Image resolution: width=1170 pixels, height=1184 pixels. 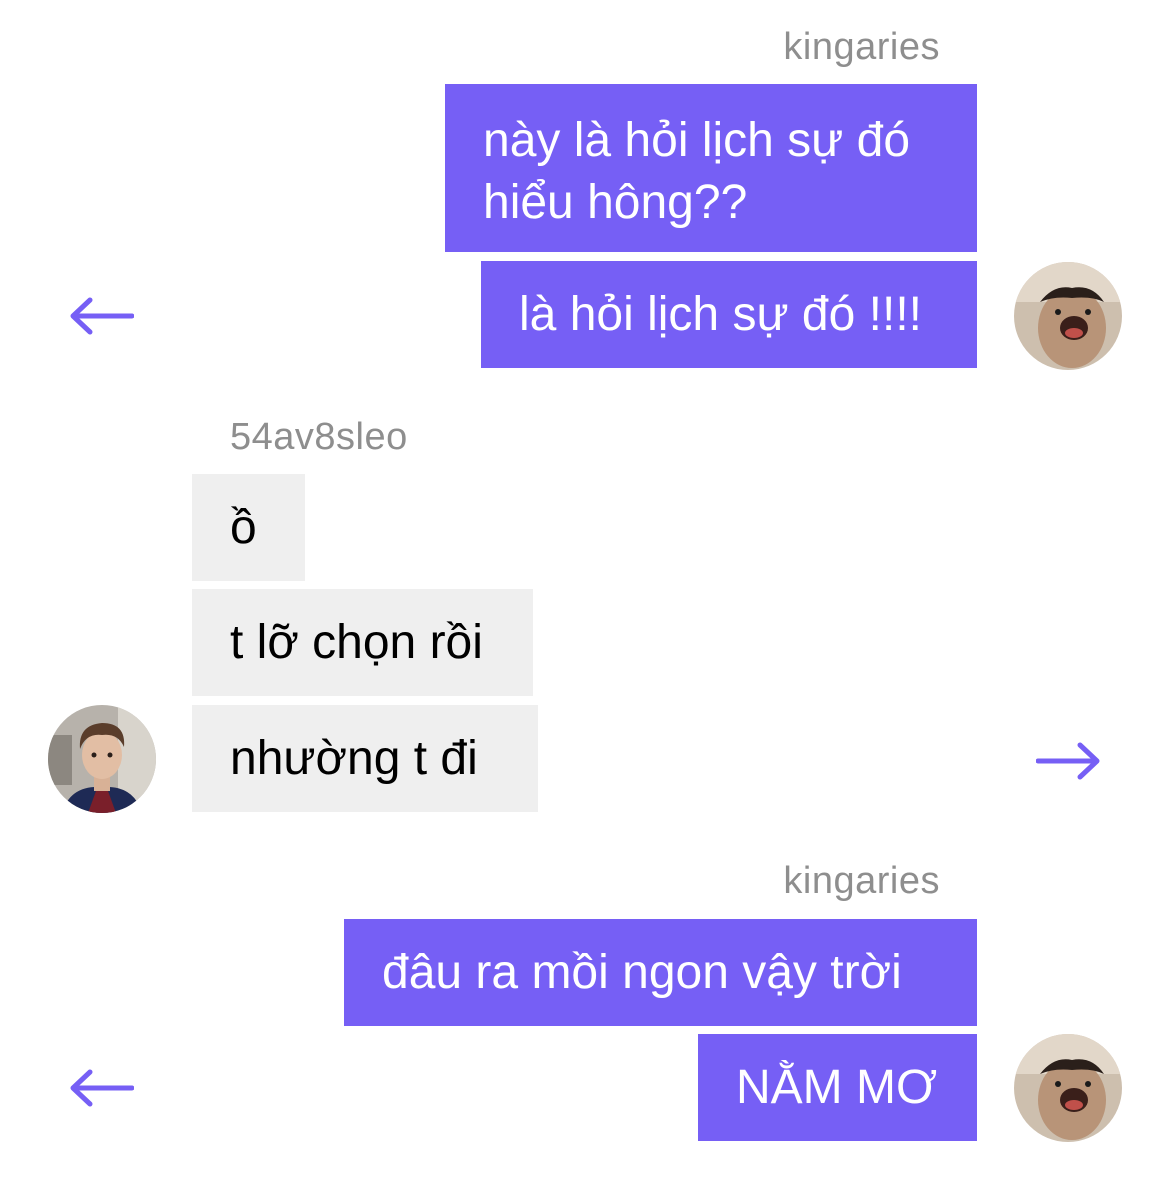 I want to click on message-text: ồ, so click(x=243, y=527).